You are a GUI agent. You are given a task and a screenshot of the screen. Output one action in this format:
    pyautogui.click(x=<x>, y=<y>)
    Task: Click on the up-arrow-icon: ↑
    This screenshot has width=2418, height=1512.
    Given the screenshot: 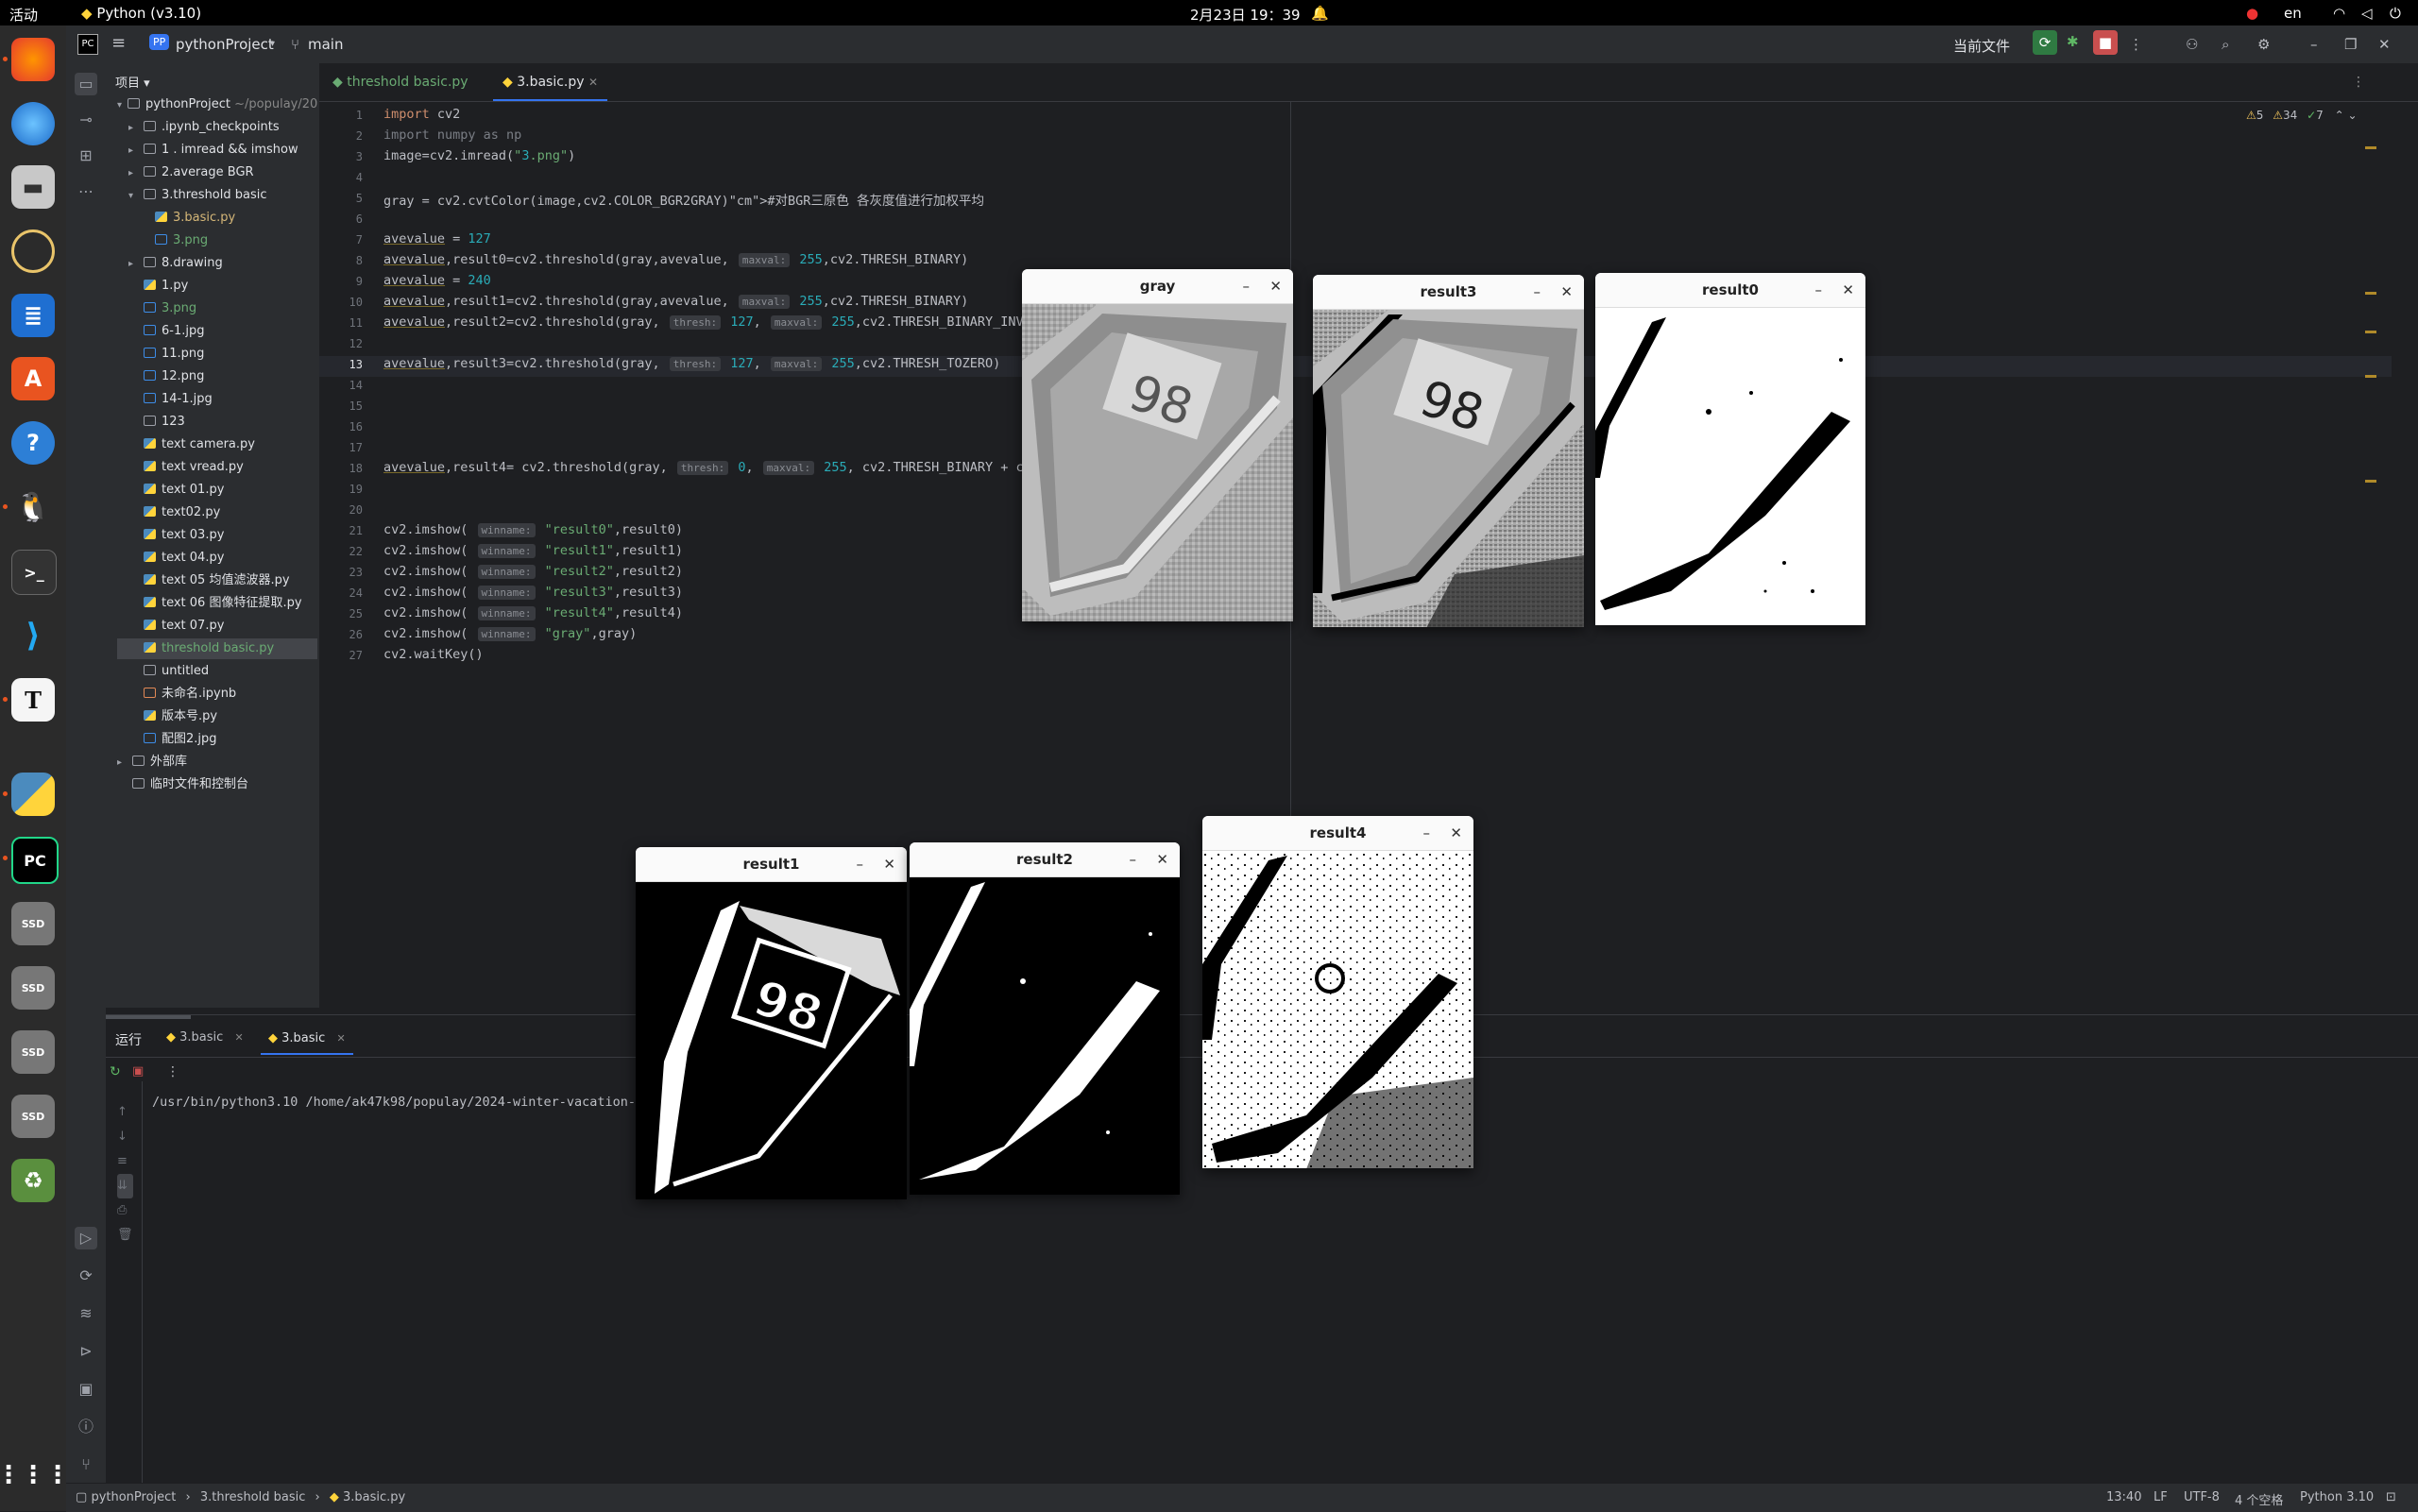 What is the action you would take?
    pyautogui.click(x=125, y=1112)
    